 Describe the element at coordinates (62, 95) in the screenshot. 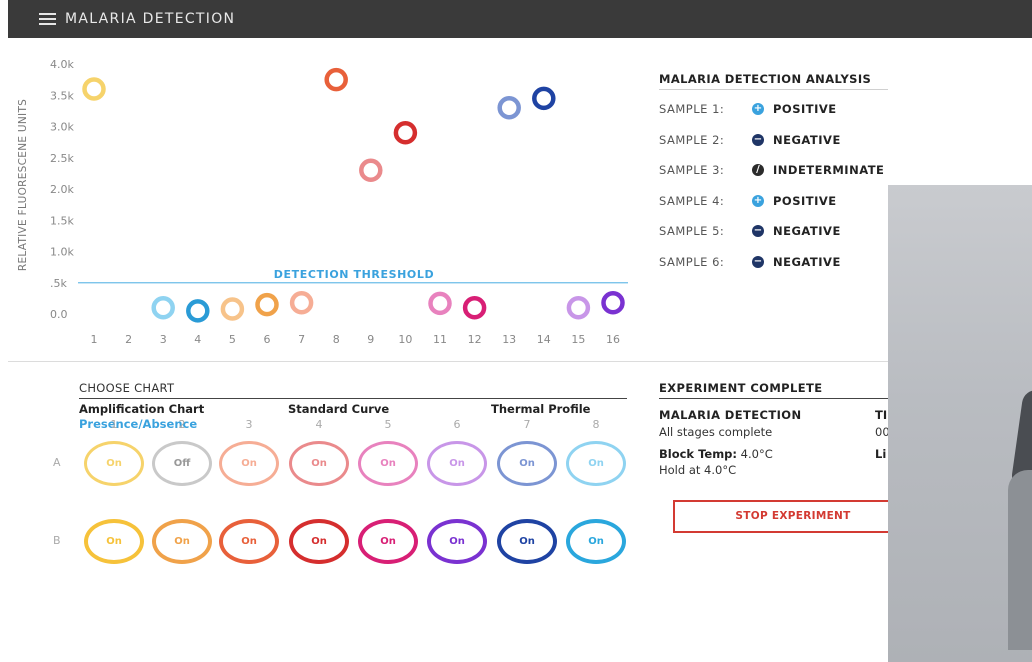

I see `y-tick-label: 3.5k` at that location.